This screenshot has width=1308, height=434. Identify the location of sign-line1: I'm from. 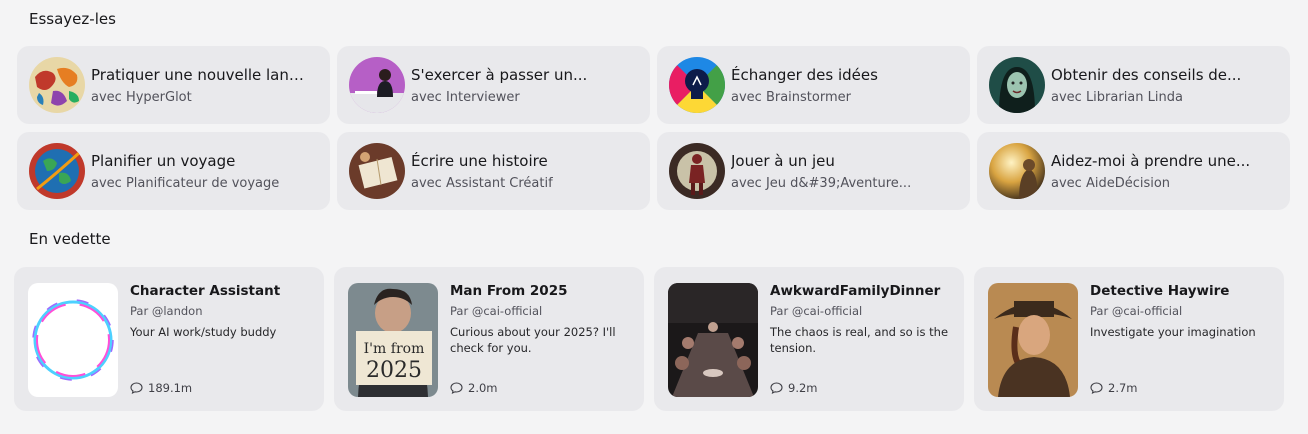
(394, 349).